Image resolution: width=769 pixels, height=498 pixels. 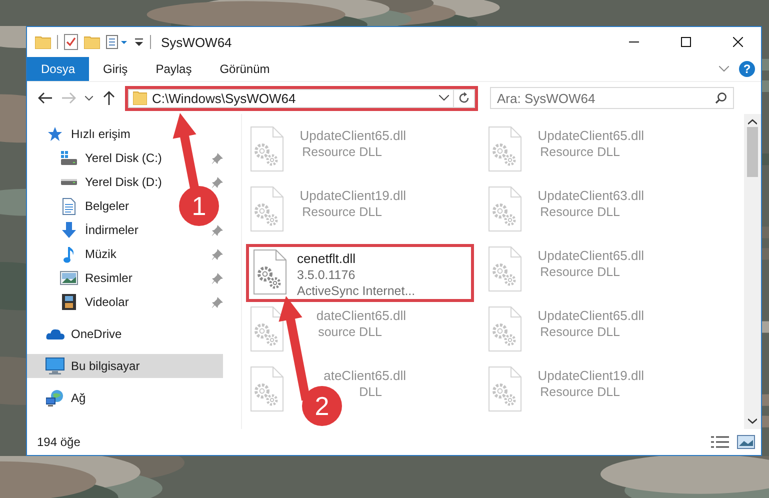 I want to click on sidebar-item: Videolar, so click(x=85, y=302).